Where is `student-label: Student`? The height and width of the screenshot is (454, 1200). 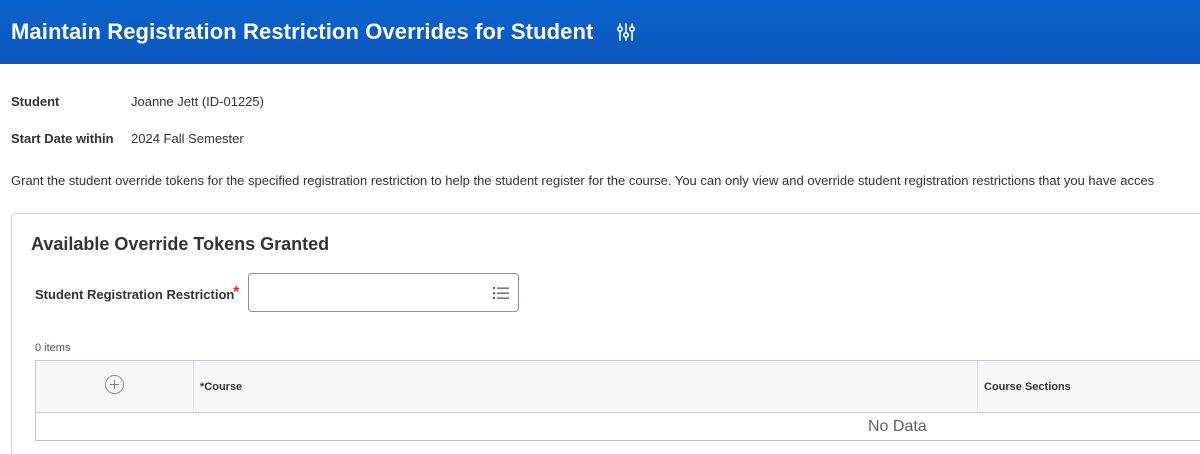 student-label: Student is located at coordinates (35, 101).